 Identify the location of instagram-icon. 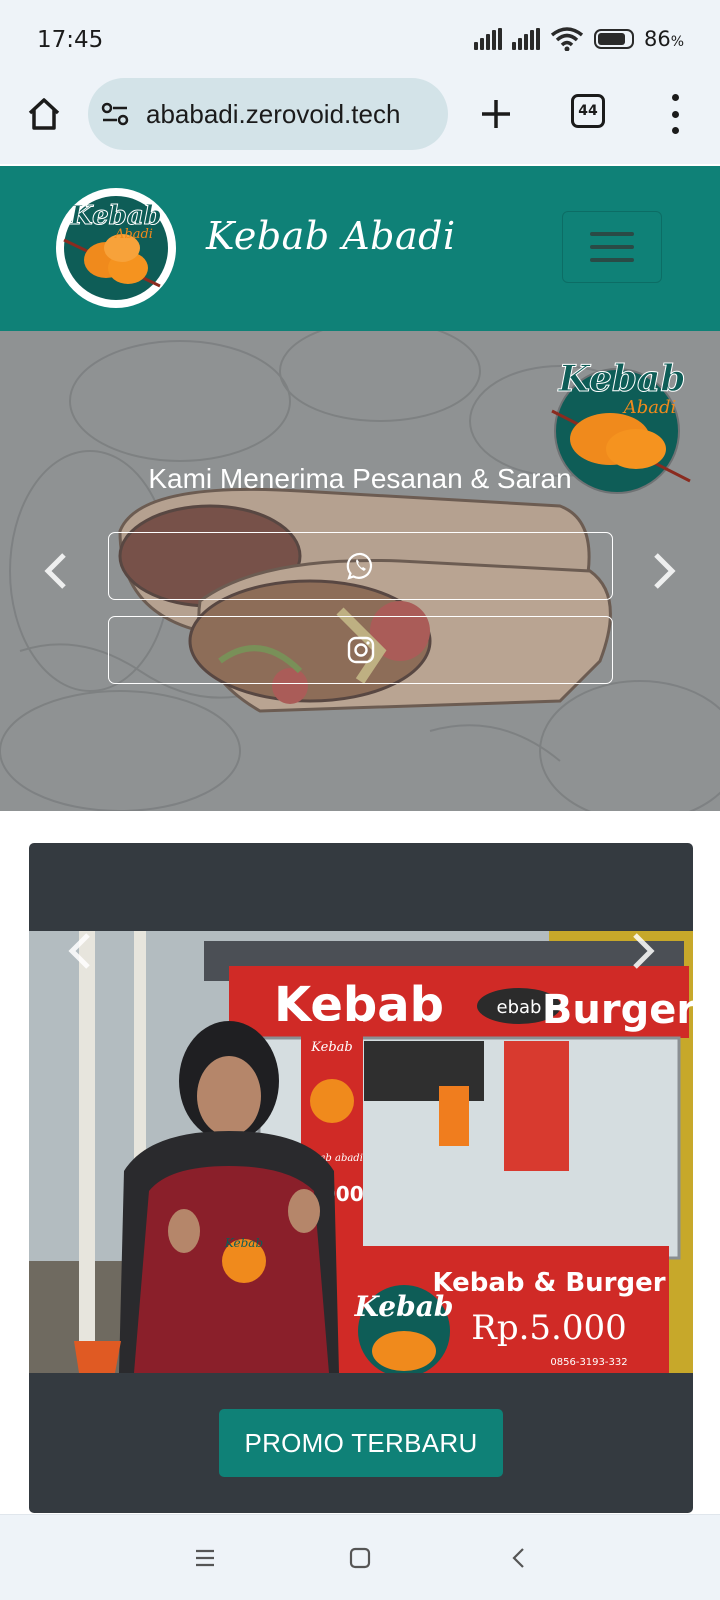
(360, 650).